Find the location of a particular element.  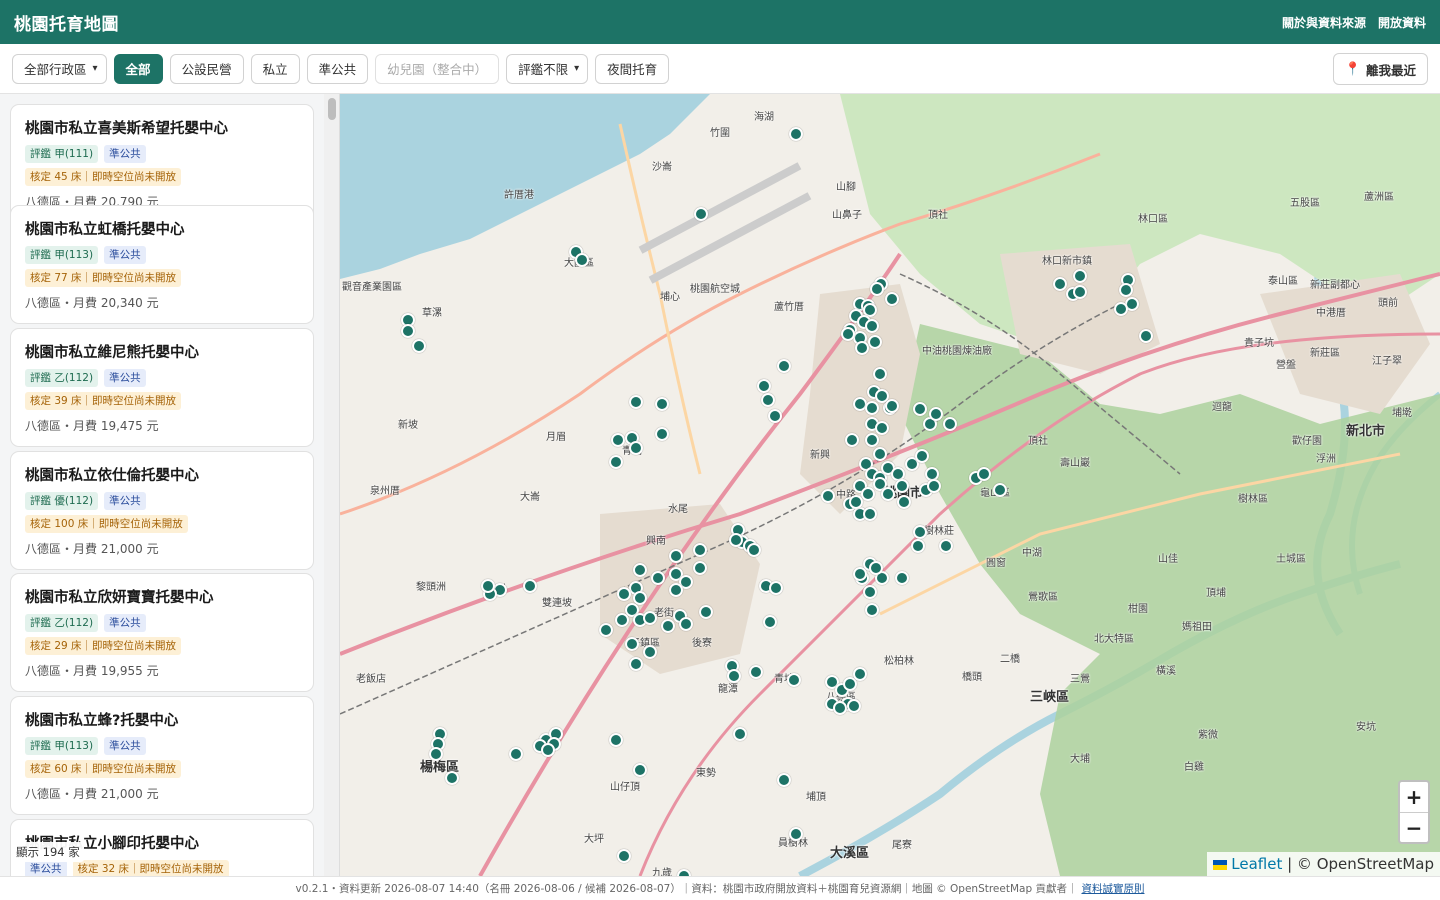

near-me-button: 📍 離我最近 is located at coordinates (1380, 69).